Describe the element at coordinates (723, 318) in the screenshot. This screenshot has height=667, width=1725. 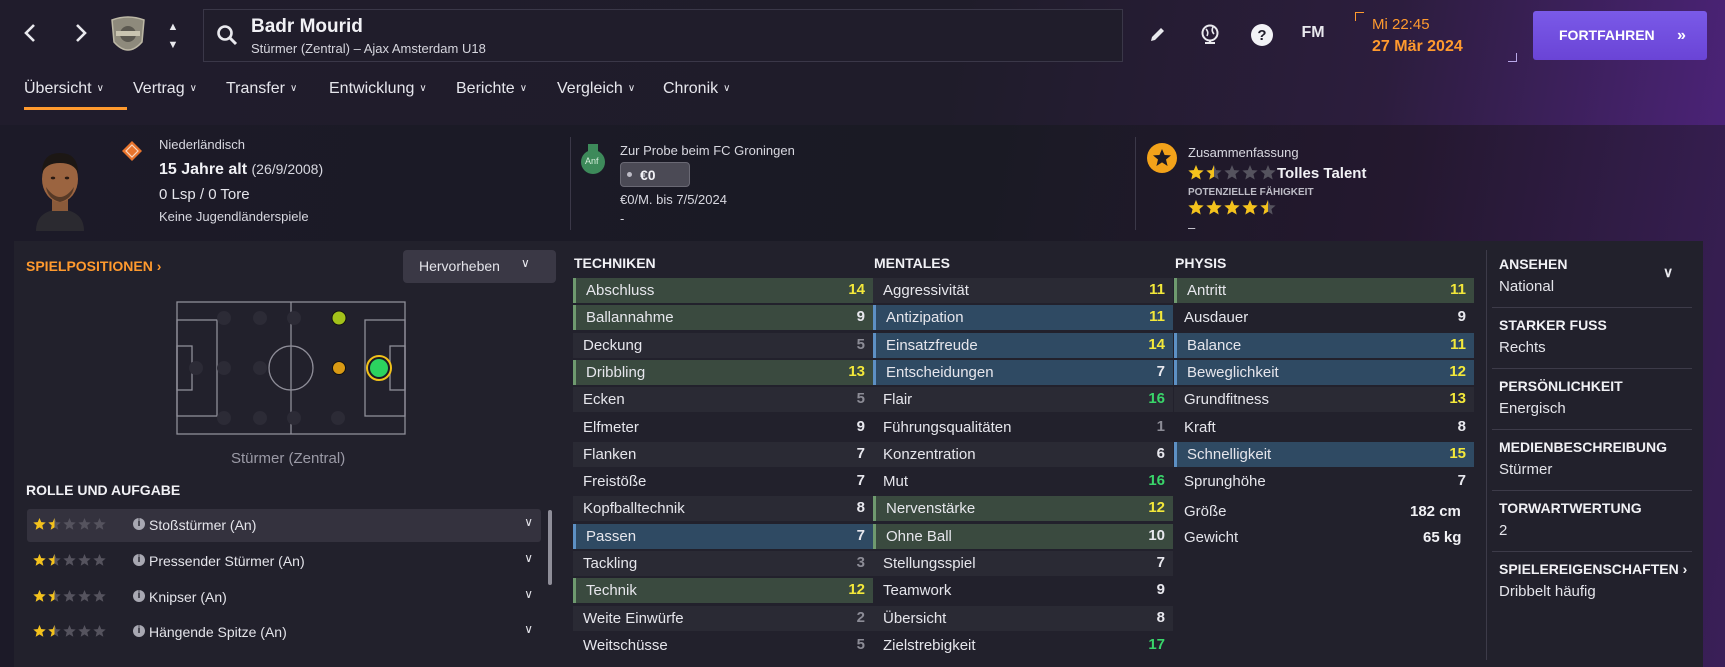
I see `attribute-row: Ballannahme 9` at that location.